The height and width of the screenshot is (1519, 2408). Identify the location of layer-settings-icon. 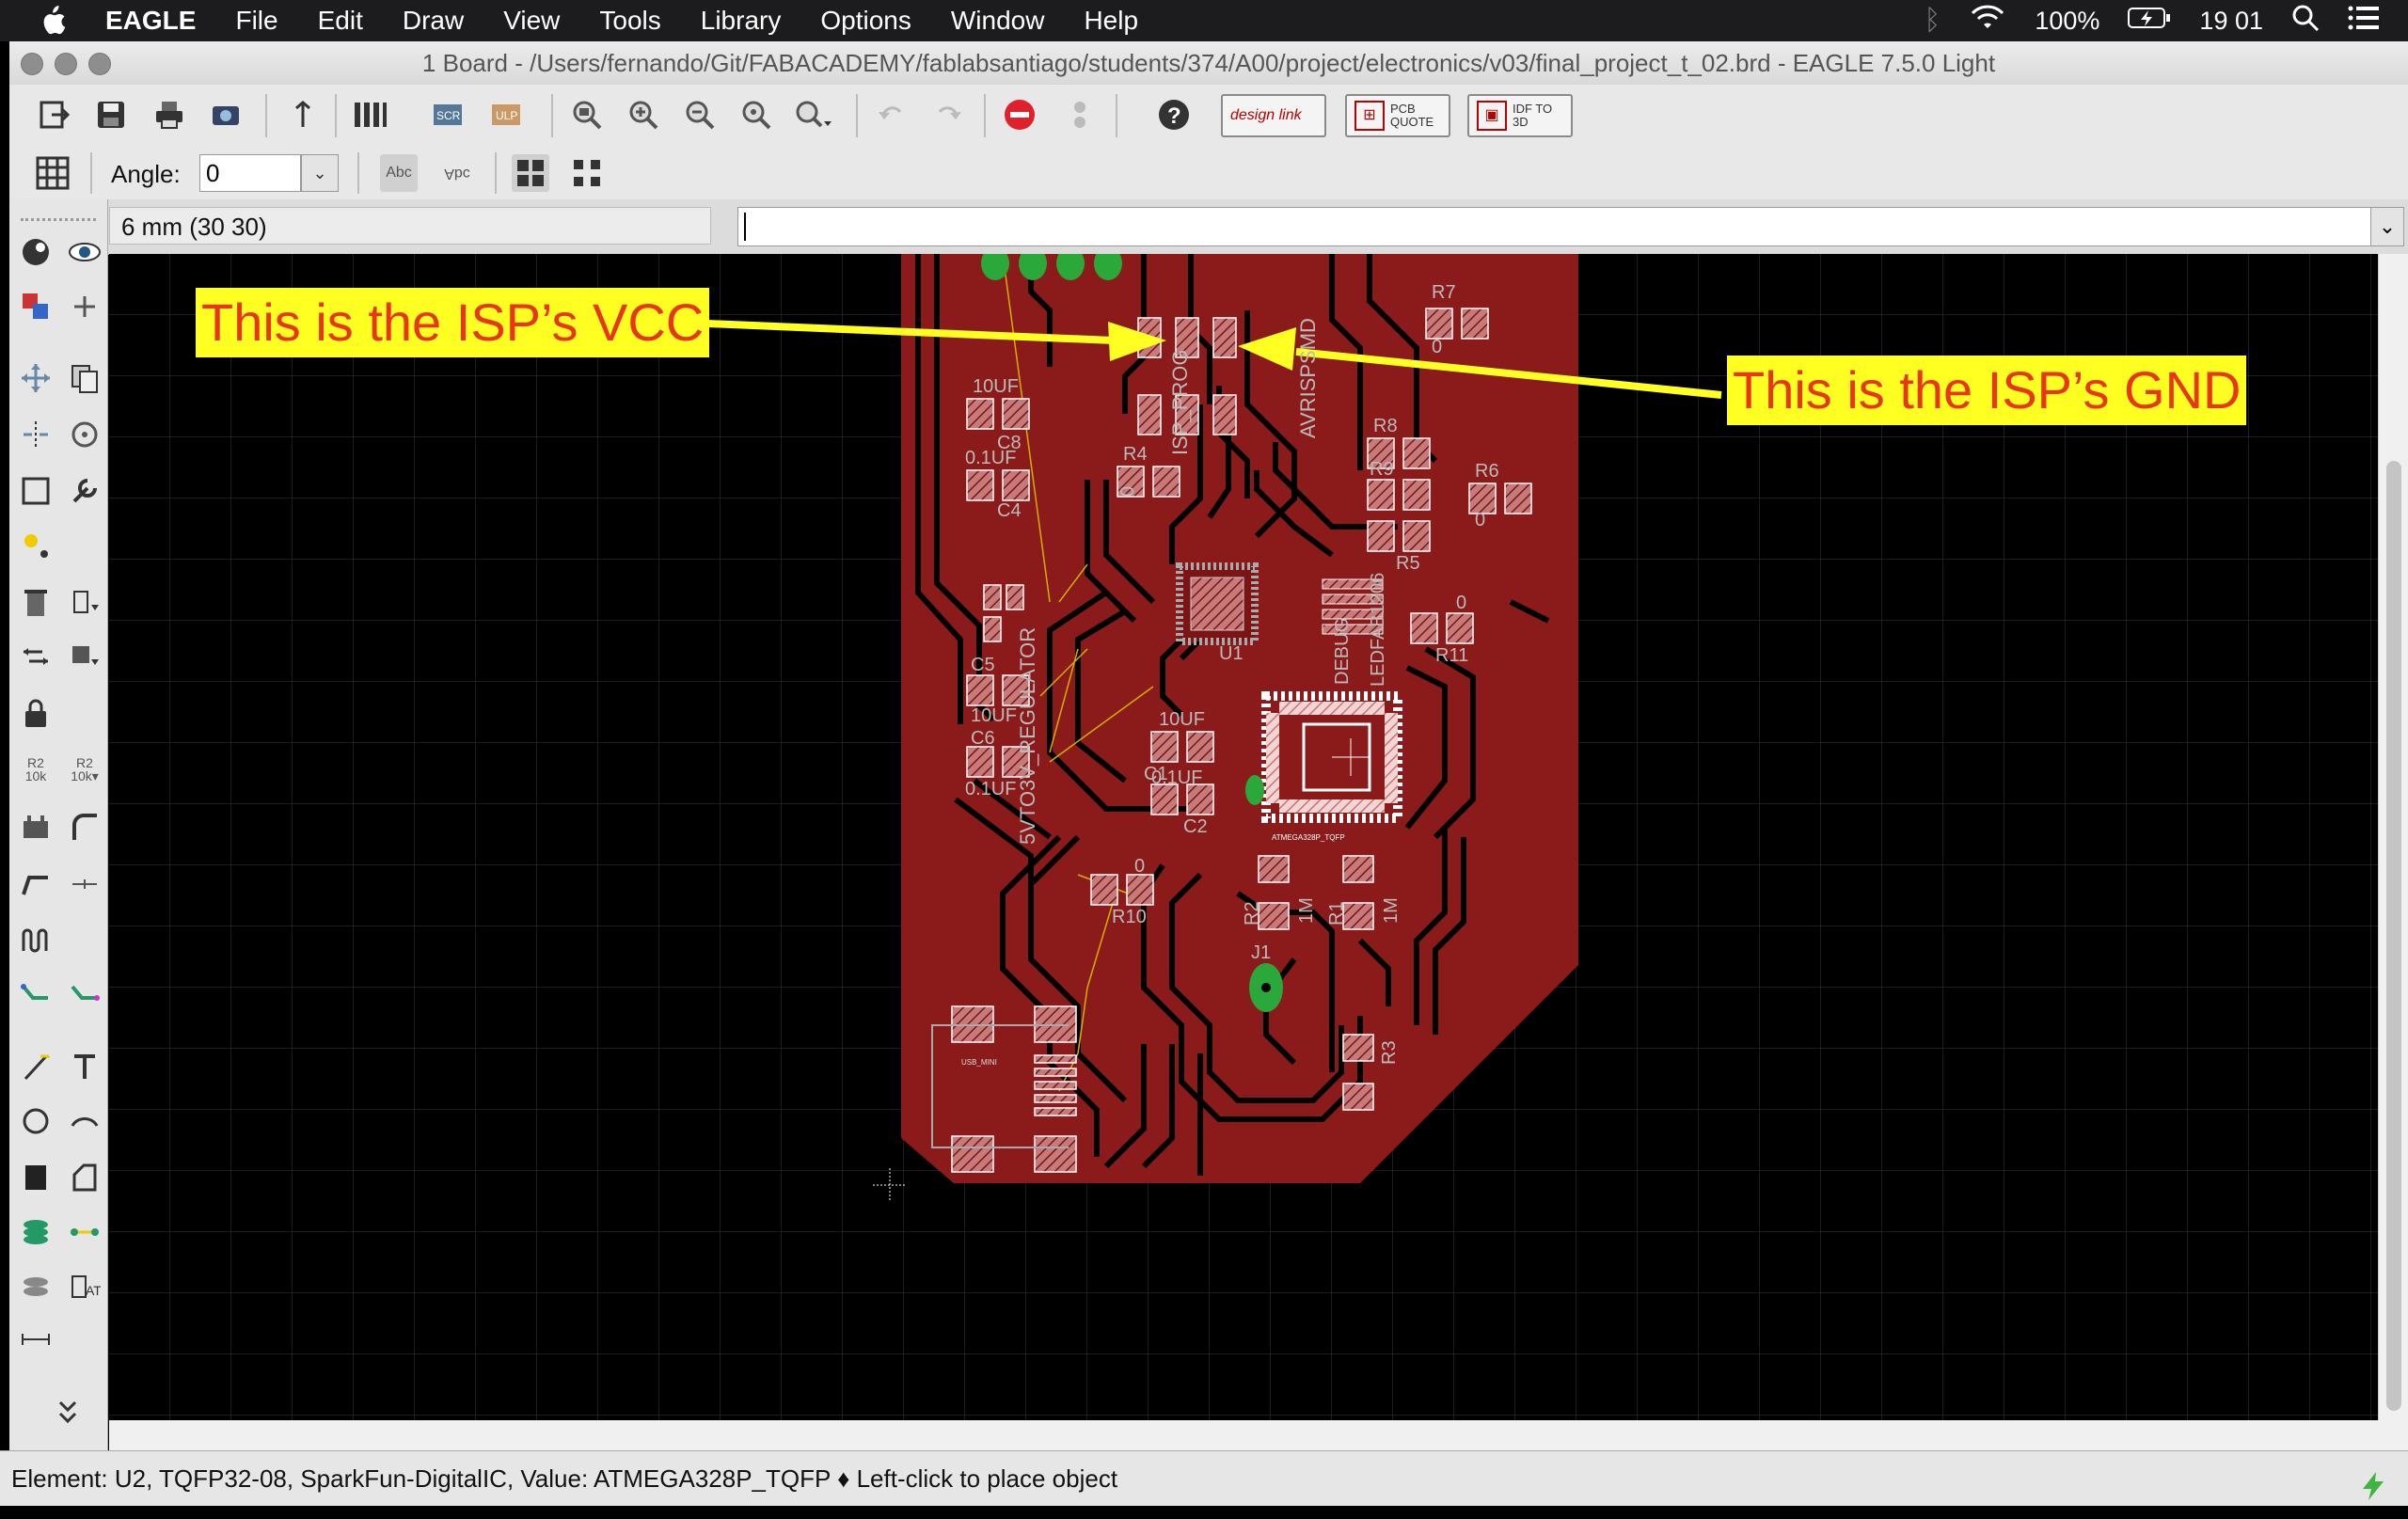
(371, 115).